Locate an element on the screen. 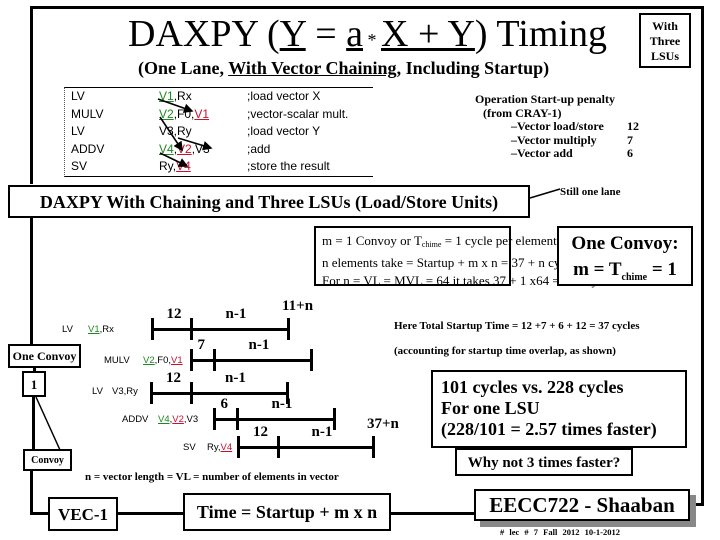 This screenshot has height=540, width=720. convoy-count-box: 1 is located at coordinates (34, 384).